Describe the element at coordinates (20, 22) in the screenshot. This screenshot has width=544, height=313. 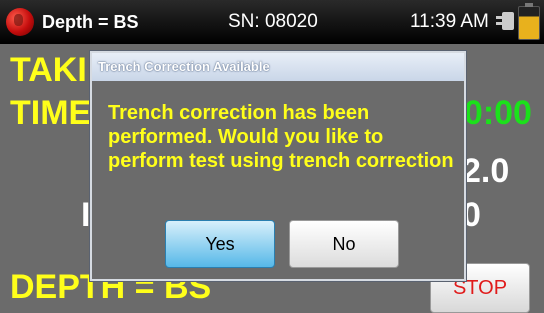
I see `globe-icon` at that location.